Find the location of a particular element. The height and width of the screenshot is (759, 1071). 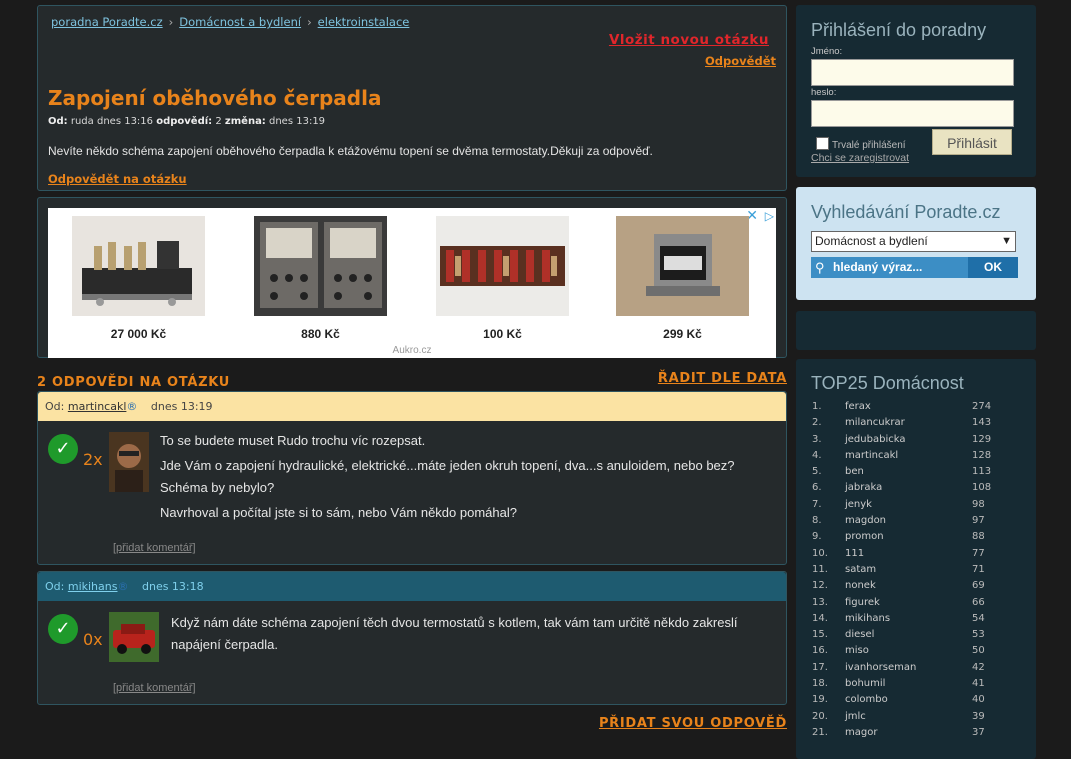

top25-title: TOP25 Domácnost is located at coordinates (887, 383).